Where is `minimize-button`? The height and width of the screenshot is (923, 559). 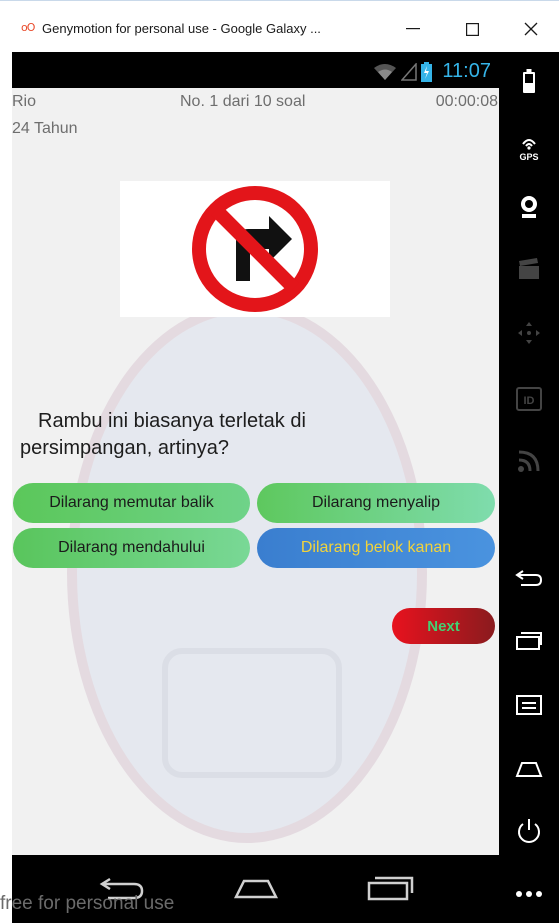
minimize-button is located at coordinates (413, 29).